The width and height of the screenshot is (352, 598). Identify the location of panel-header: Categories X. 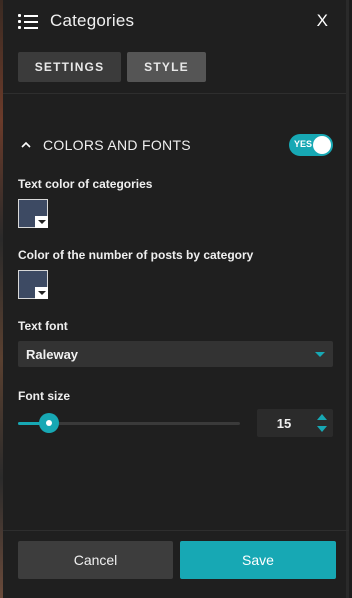
(174, 21).